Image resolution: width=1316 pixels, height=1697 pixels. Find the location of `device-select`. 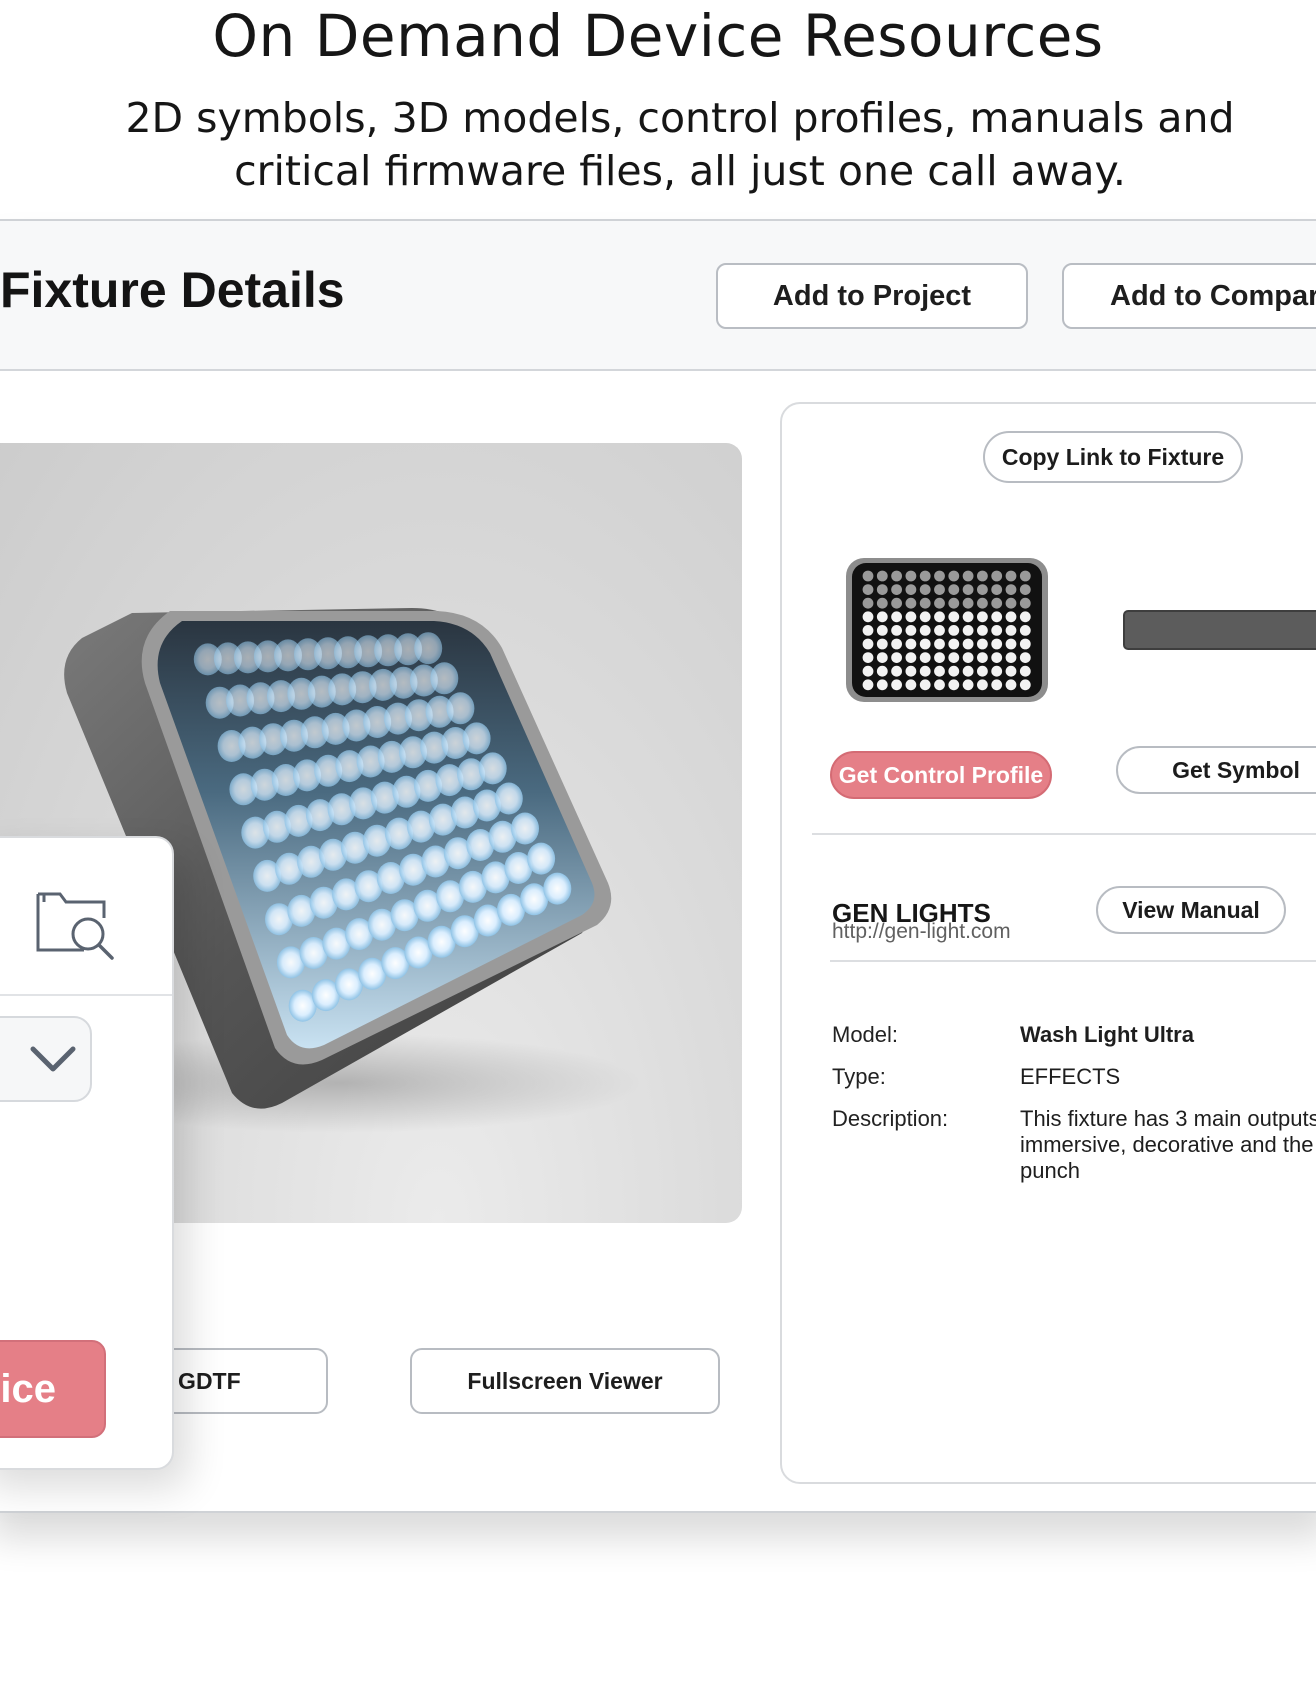

device-select is located at coordinates (46, 1059).